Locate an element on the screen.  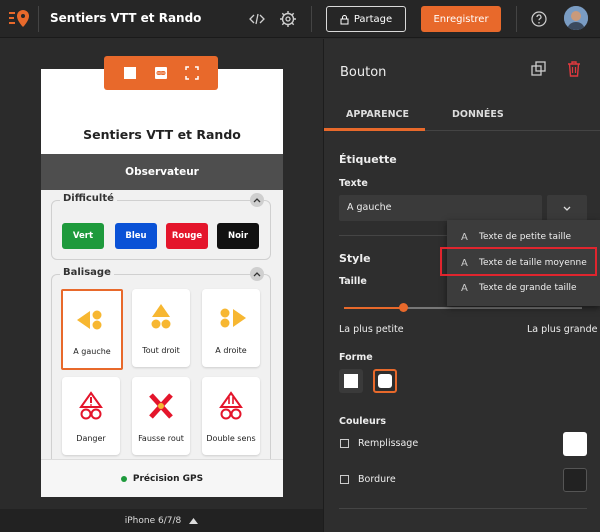
marking-right-card: A droite is located at coordinates (231, 328).